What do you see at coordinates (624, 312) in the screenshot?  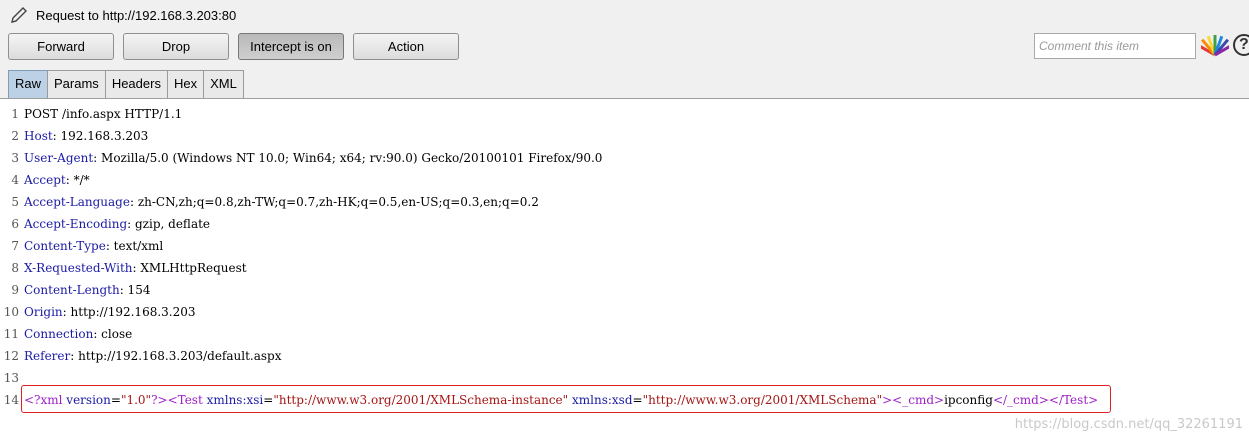 I see `request-line-10: 10 Origin: http://192.168.3.203` at bounding box center [624, 312].